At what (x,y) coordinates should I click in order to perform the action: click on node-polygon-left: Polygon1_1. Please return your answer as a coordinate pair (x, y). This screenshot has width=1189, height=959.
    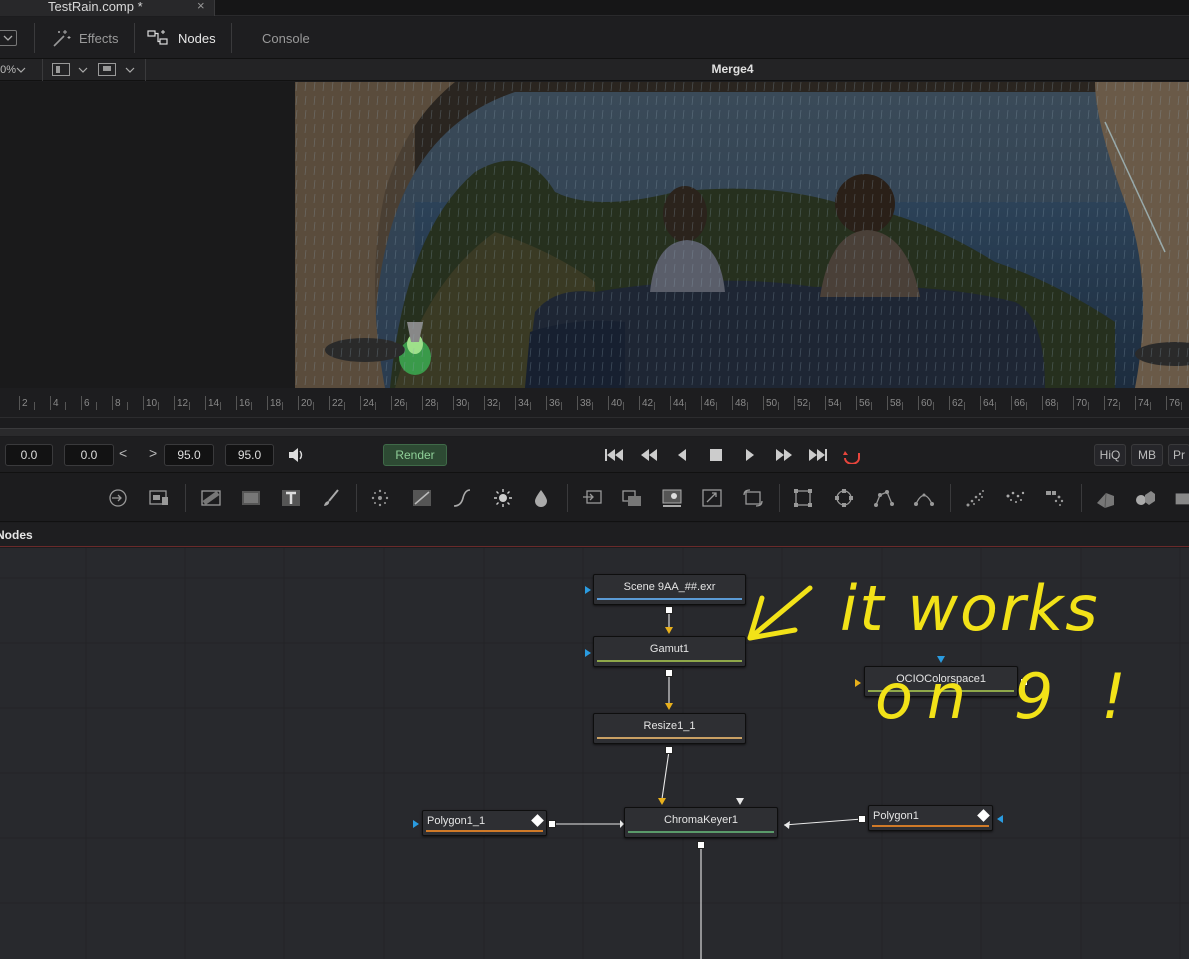
    Looking at the image, I should click on (484, 823).